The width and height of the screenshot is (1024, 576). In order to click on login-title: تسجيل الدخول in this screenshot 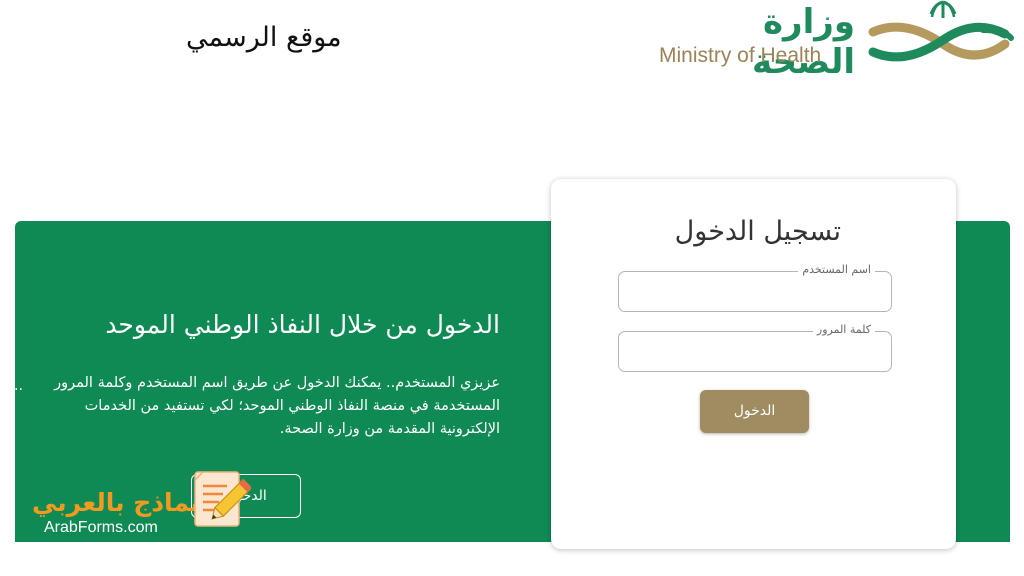, I will do `click(757, 231)`.